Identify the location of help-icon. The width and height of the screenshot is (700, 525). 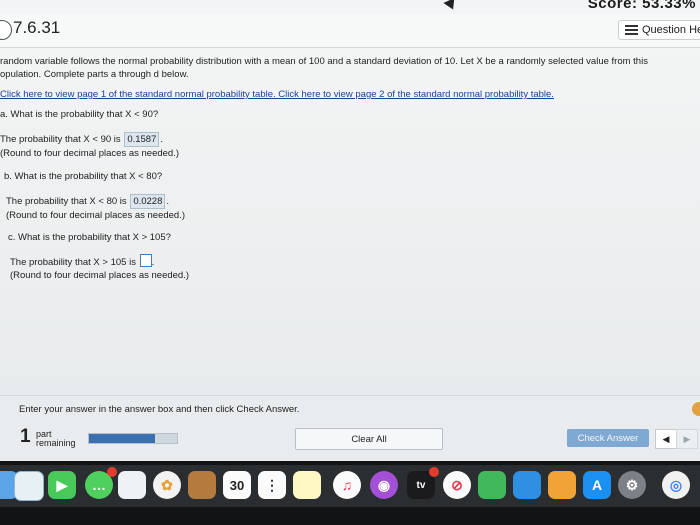
(696, 409).